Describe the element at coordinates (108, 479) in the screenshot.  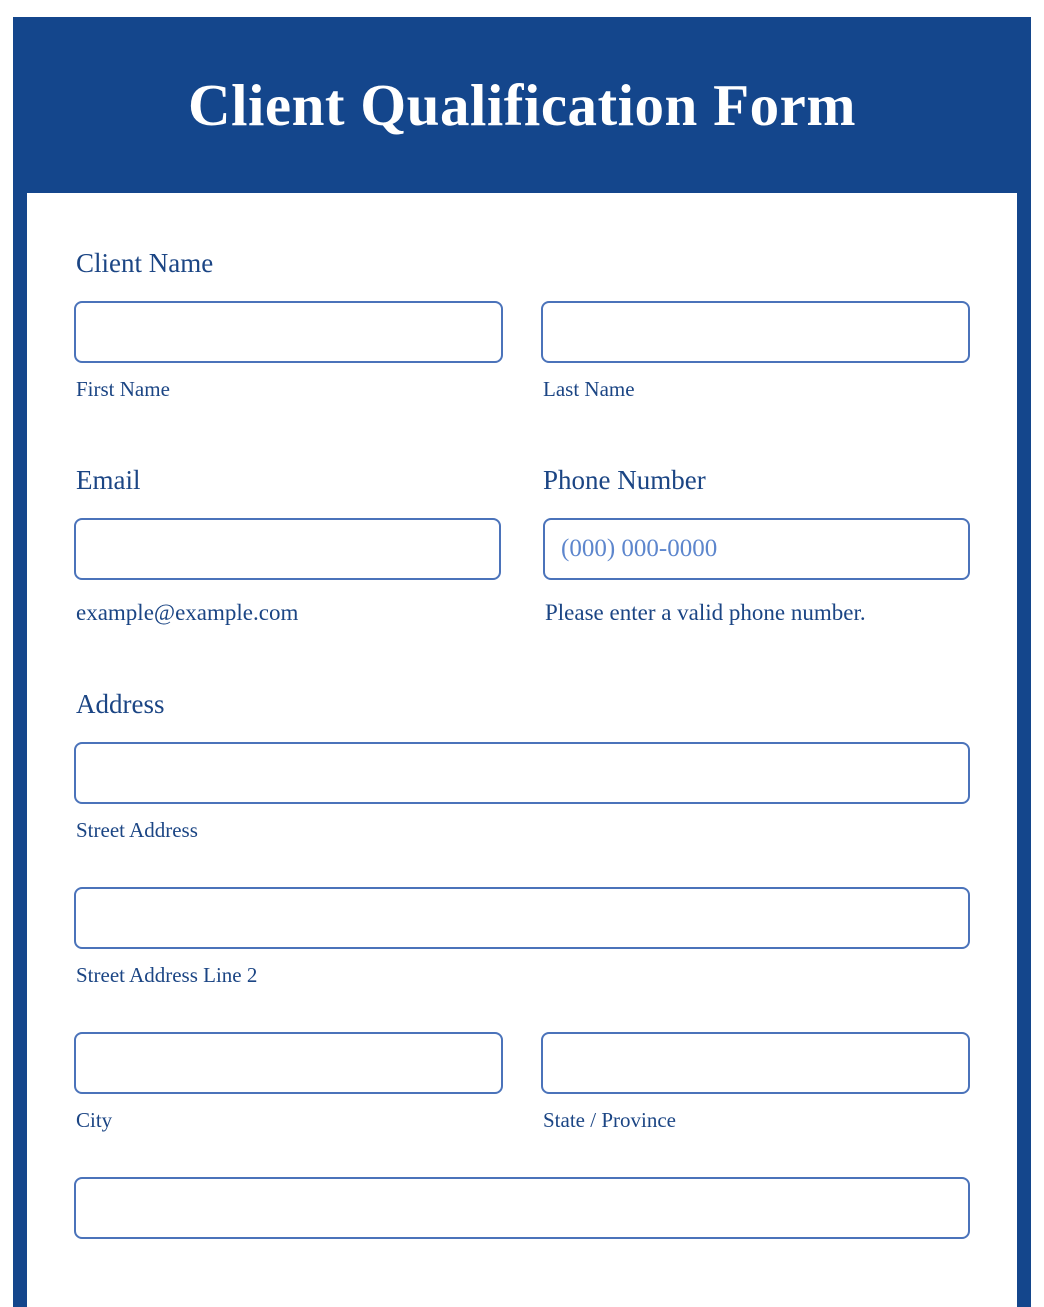
I see `label-email: Email` at that location.